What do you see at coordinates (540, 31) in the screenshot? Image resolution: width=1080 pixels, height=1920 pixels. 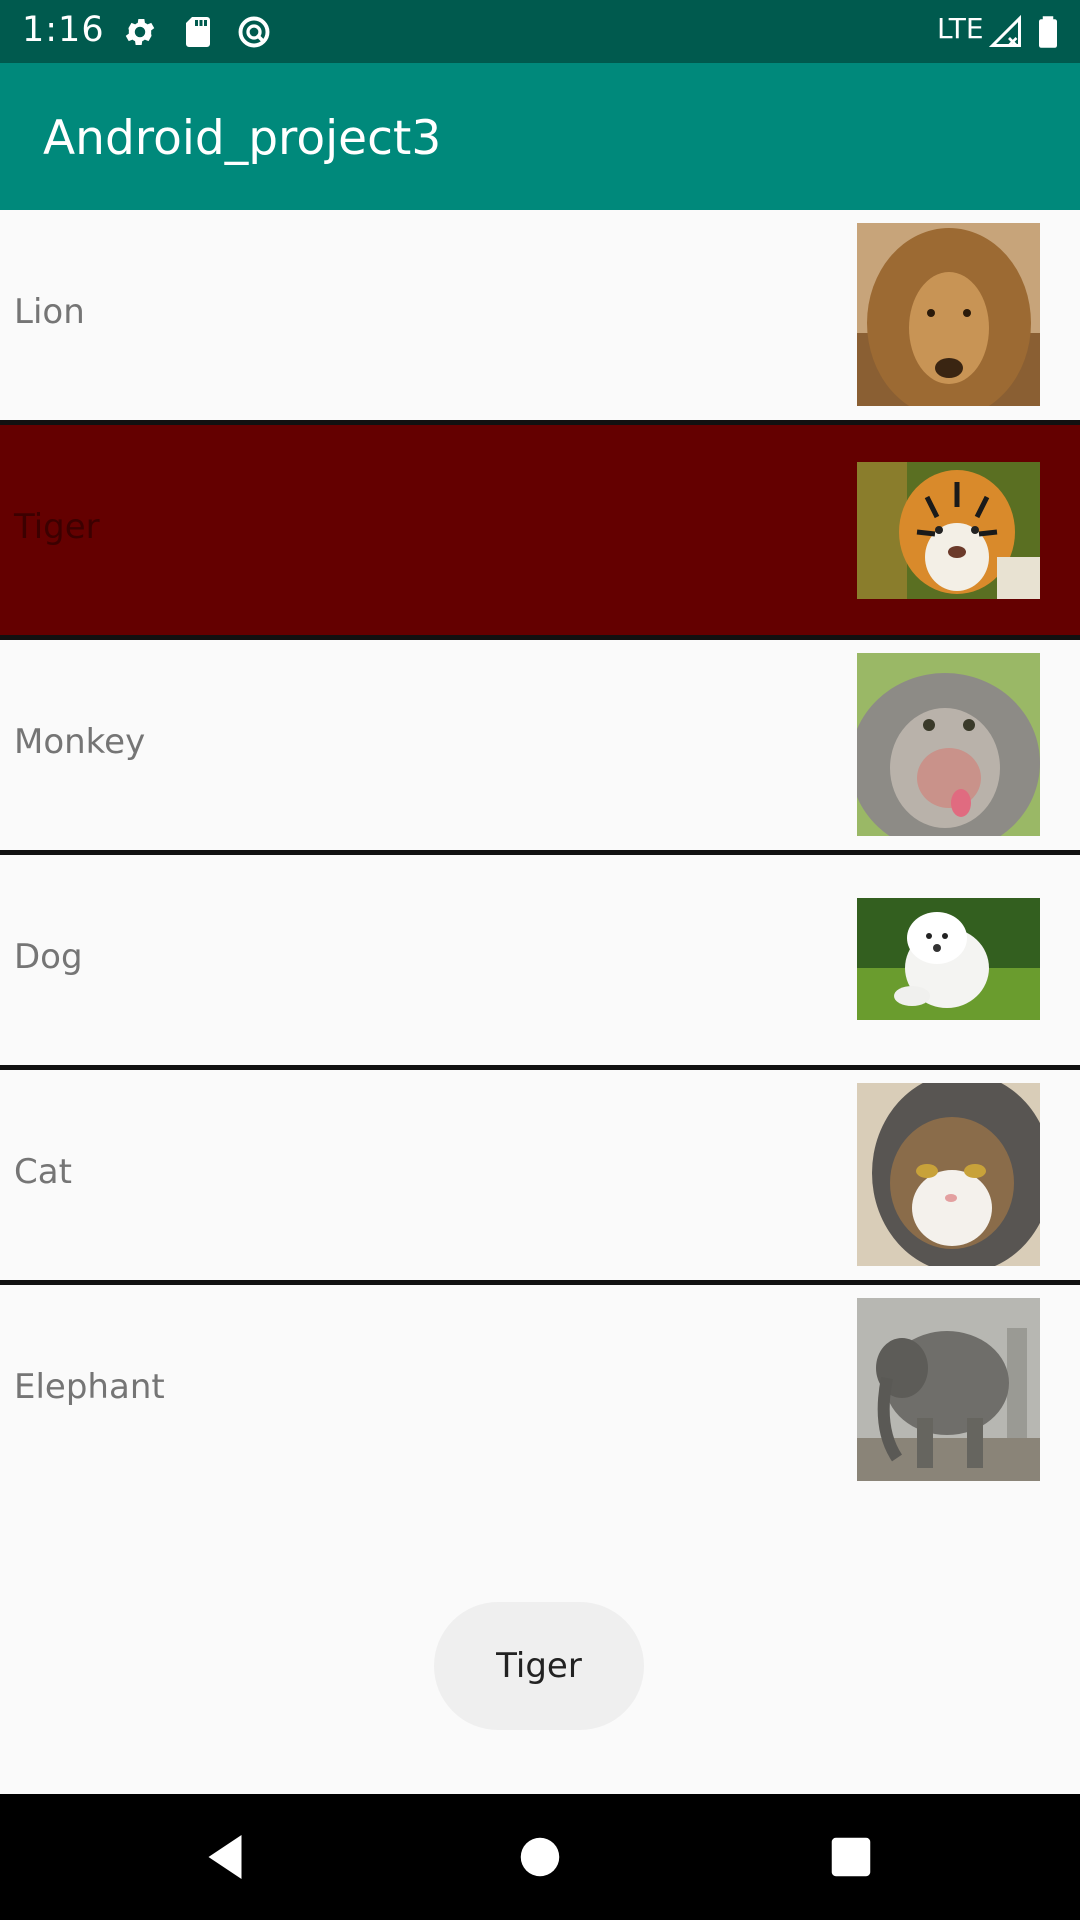 I see `status-bar: 1:16 LTE` at bounding box center [540, 31].